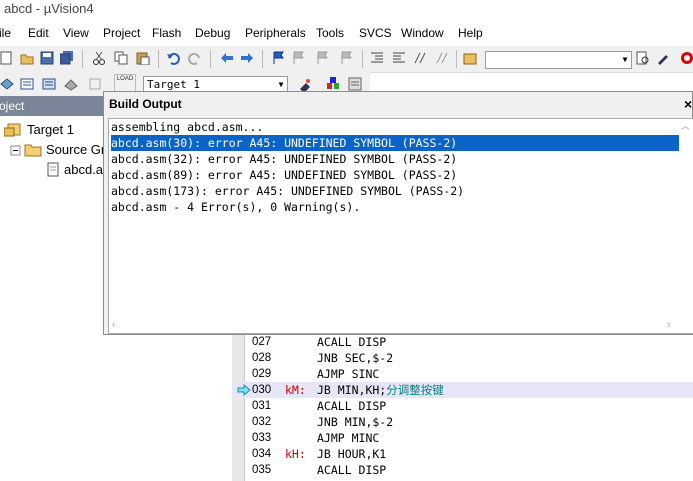 This screenshot has height=481, width=693. Describe the element at coordinates (47, 58) in the screenshot. I see `save-icon` at that location.